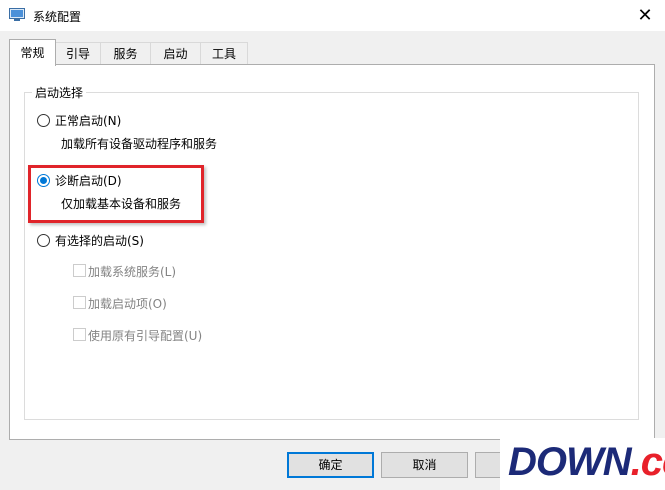  Describe the element at coordinates (645, 15) in the screenshot. I see `close-icon: ✕` at that location.